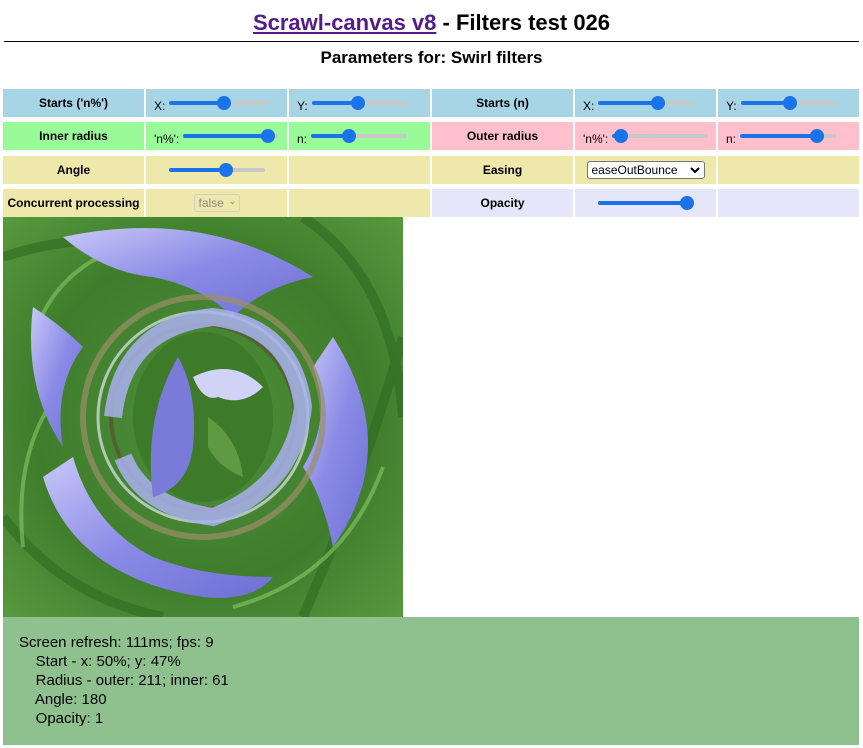 This screenshot has width=863, height=748. I want to click on report-line: Radius - outer: 211; inner: 61, so click(124, 680).